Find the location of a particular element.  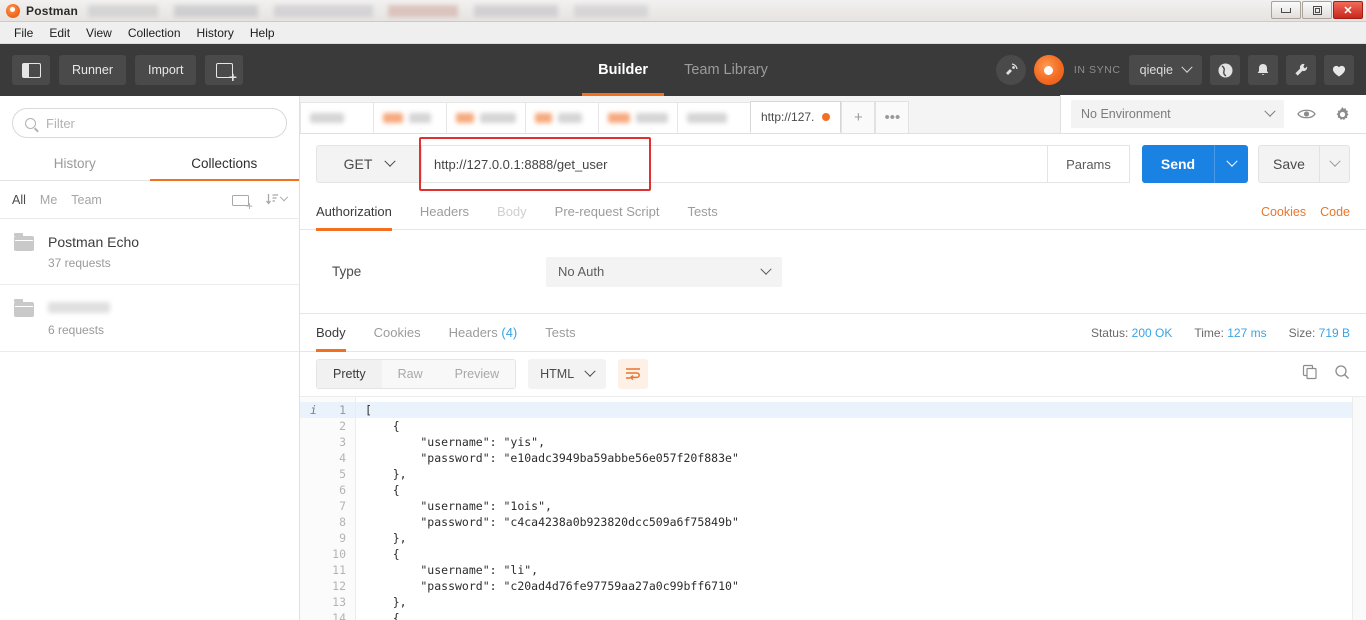

menu-help: Help is located at coordinates (262, 33).